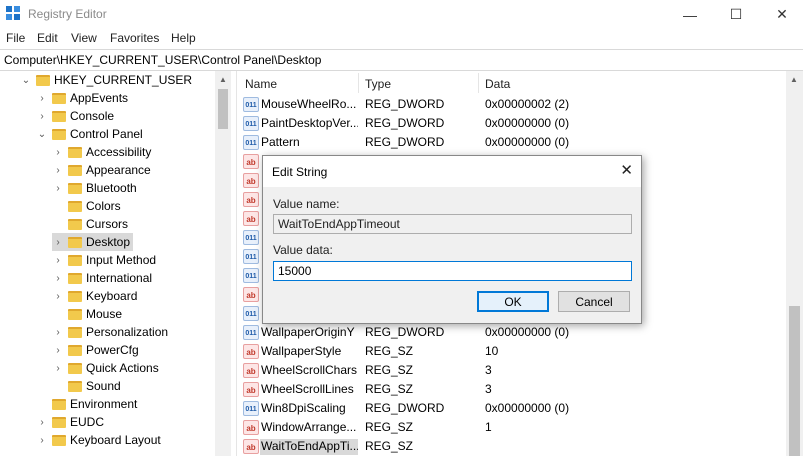 The image size is (803, 456). I want to click on menu-favorites: Favorites, so click(134, 38).